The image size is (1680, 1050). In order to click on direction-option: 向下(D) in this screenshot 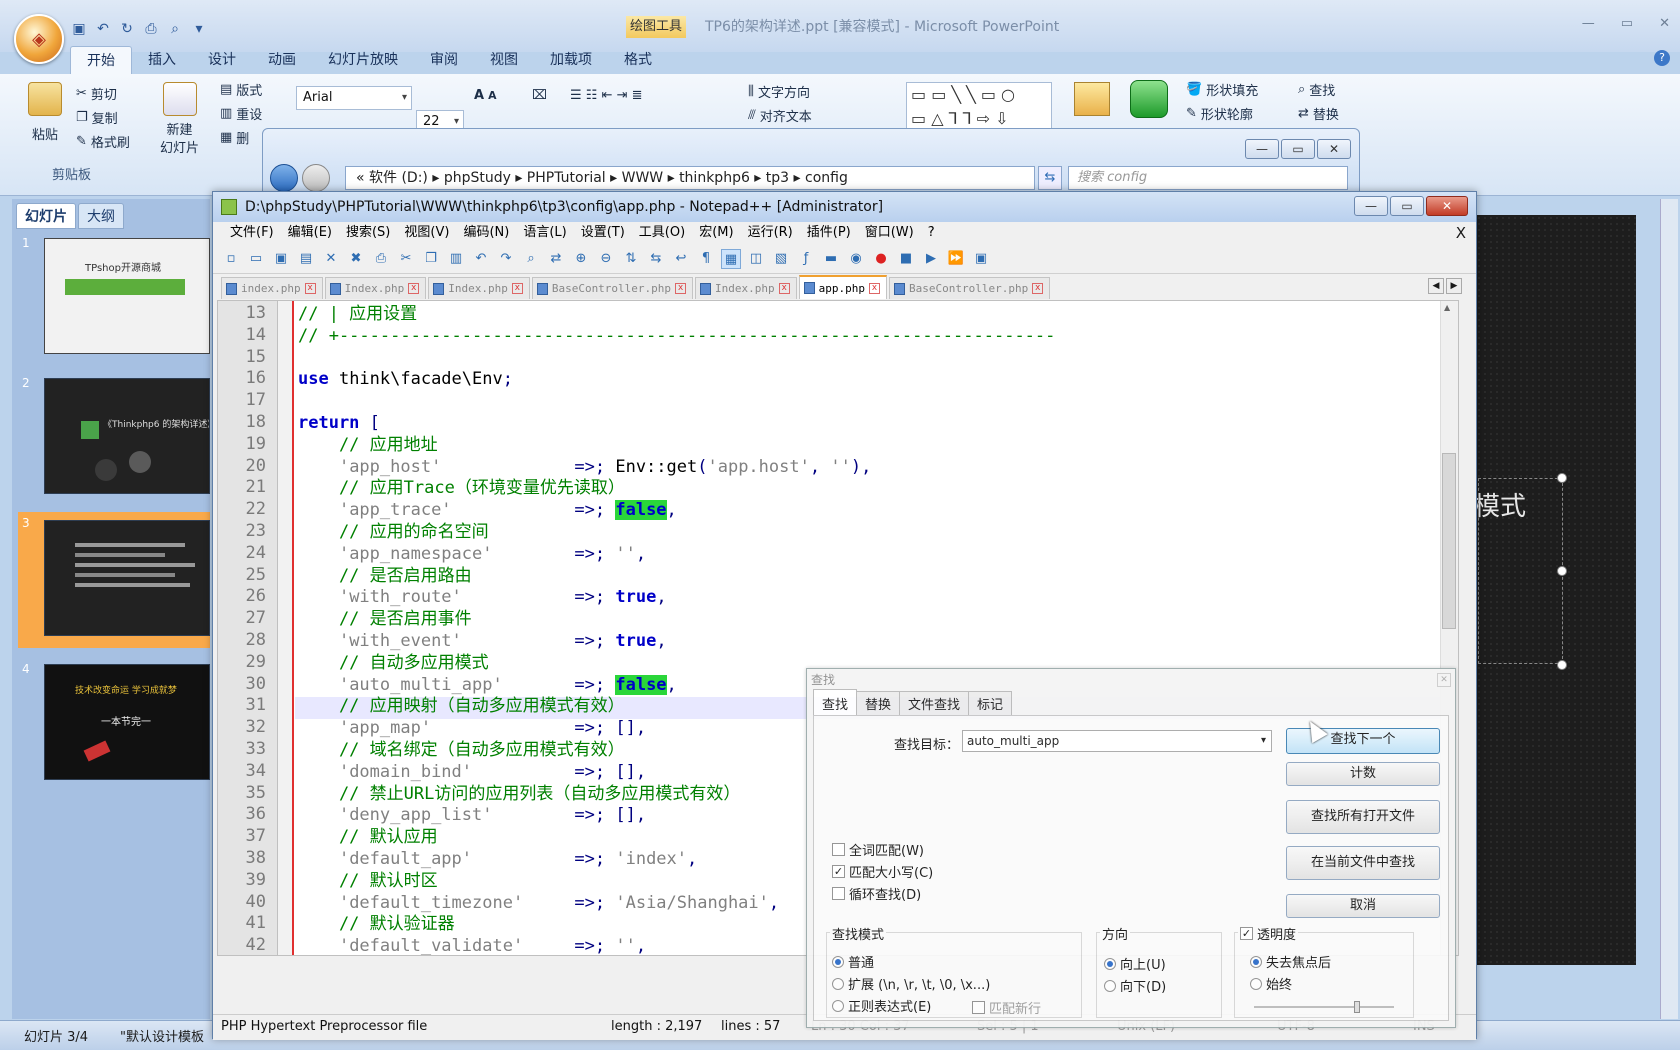, I will do `click(1135, 985)`.